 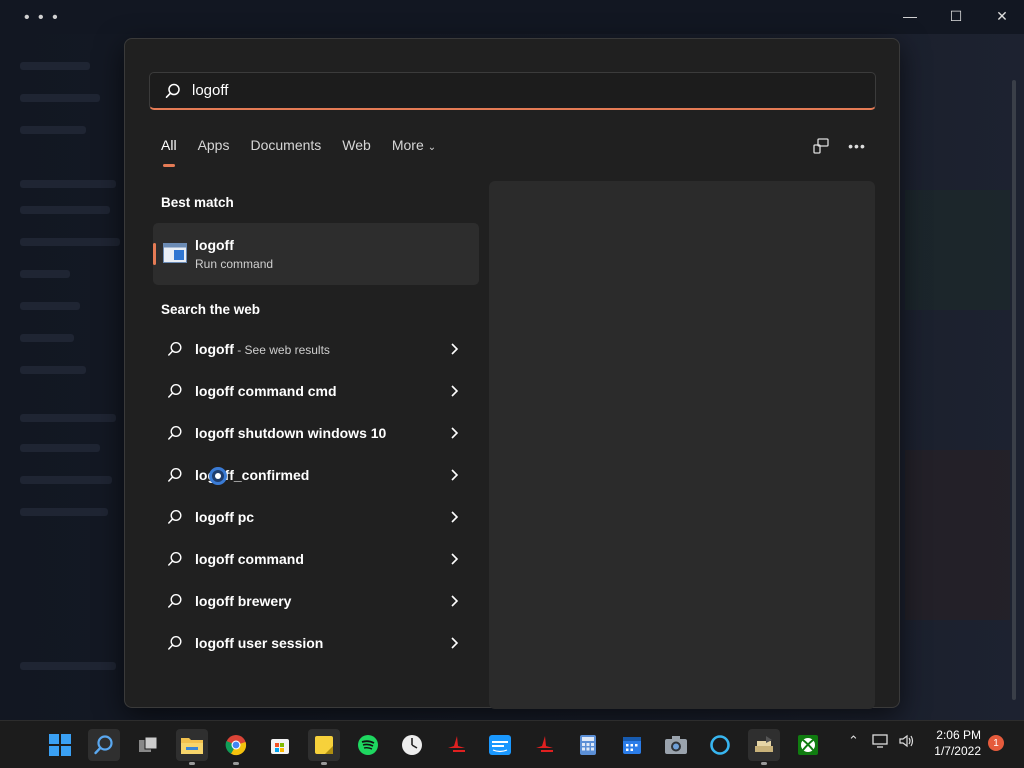 I want to click on cortana-icon, so click(x=720, y=745).